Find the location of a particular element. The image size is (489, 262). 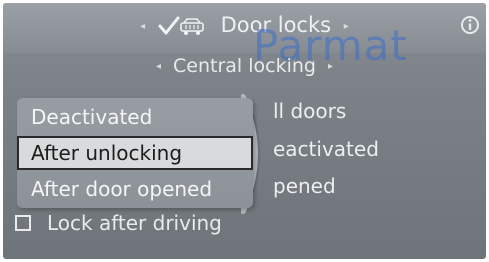

title-row: ◂ Door locks ▸ is located at coordinates (244, 28).